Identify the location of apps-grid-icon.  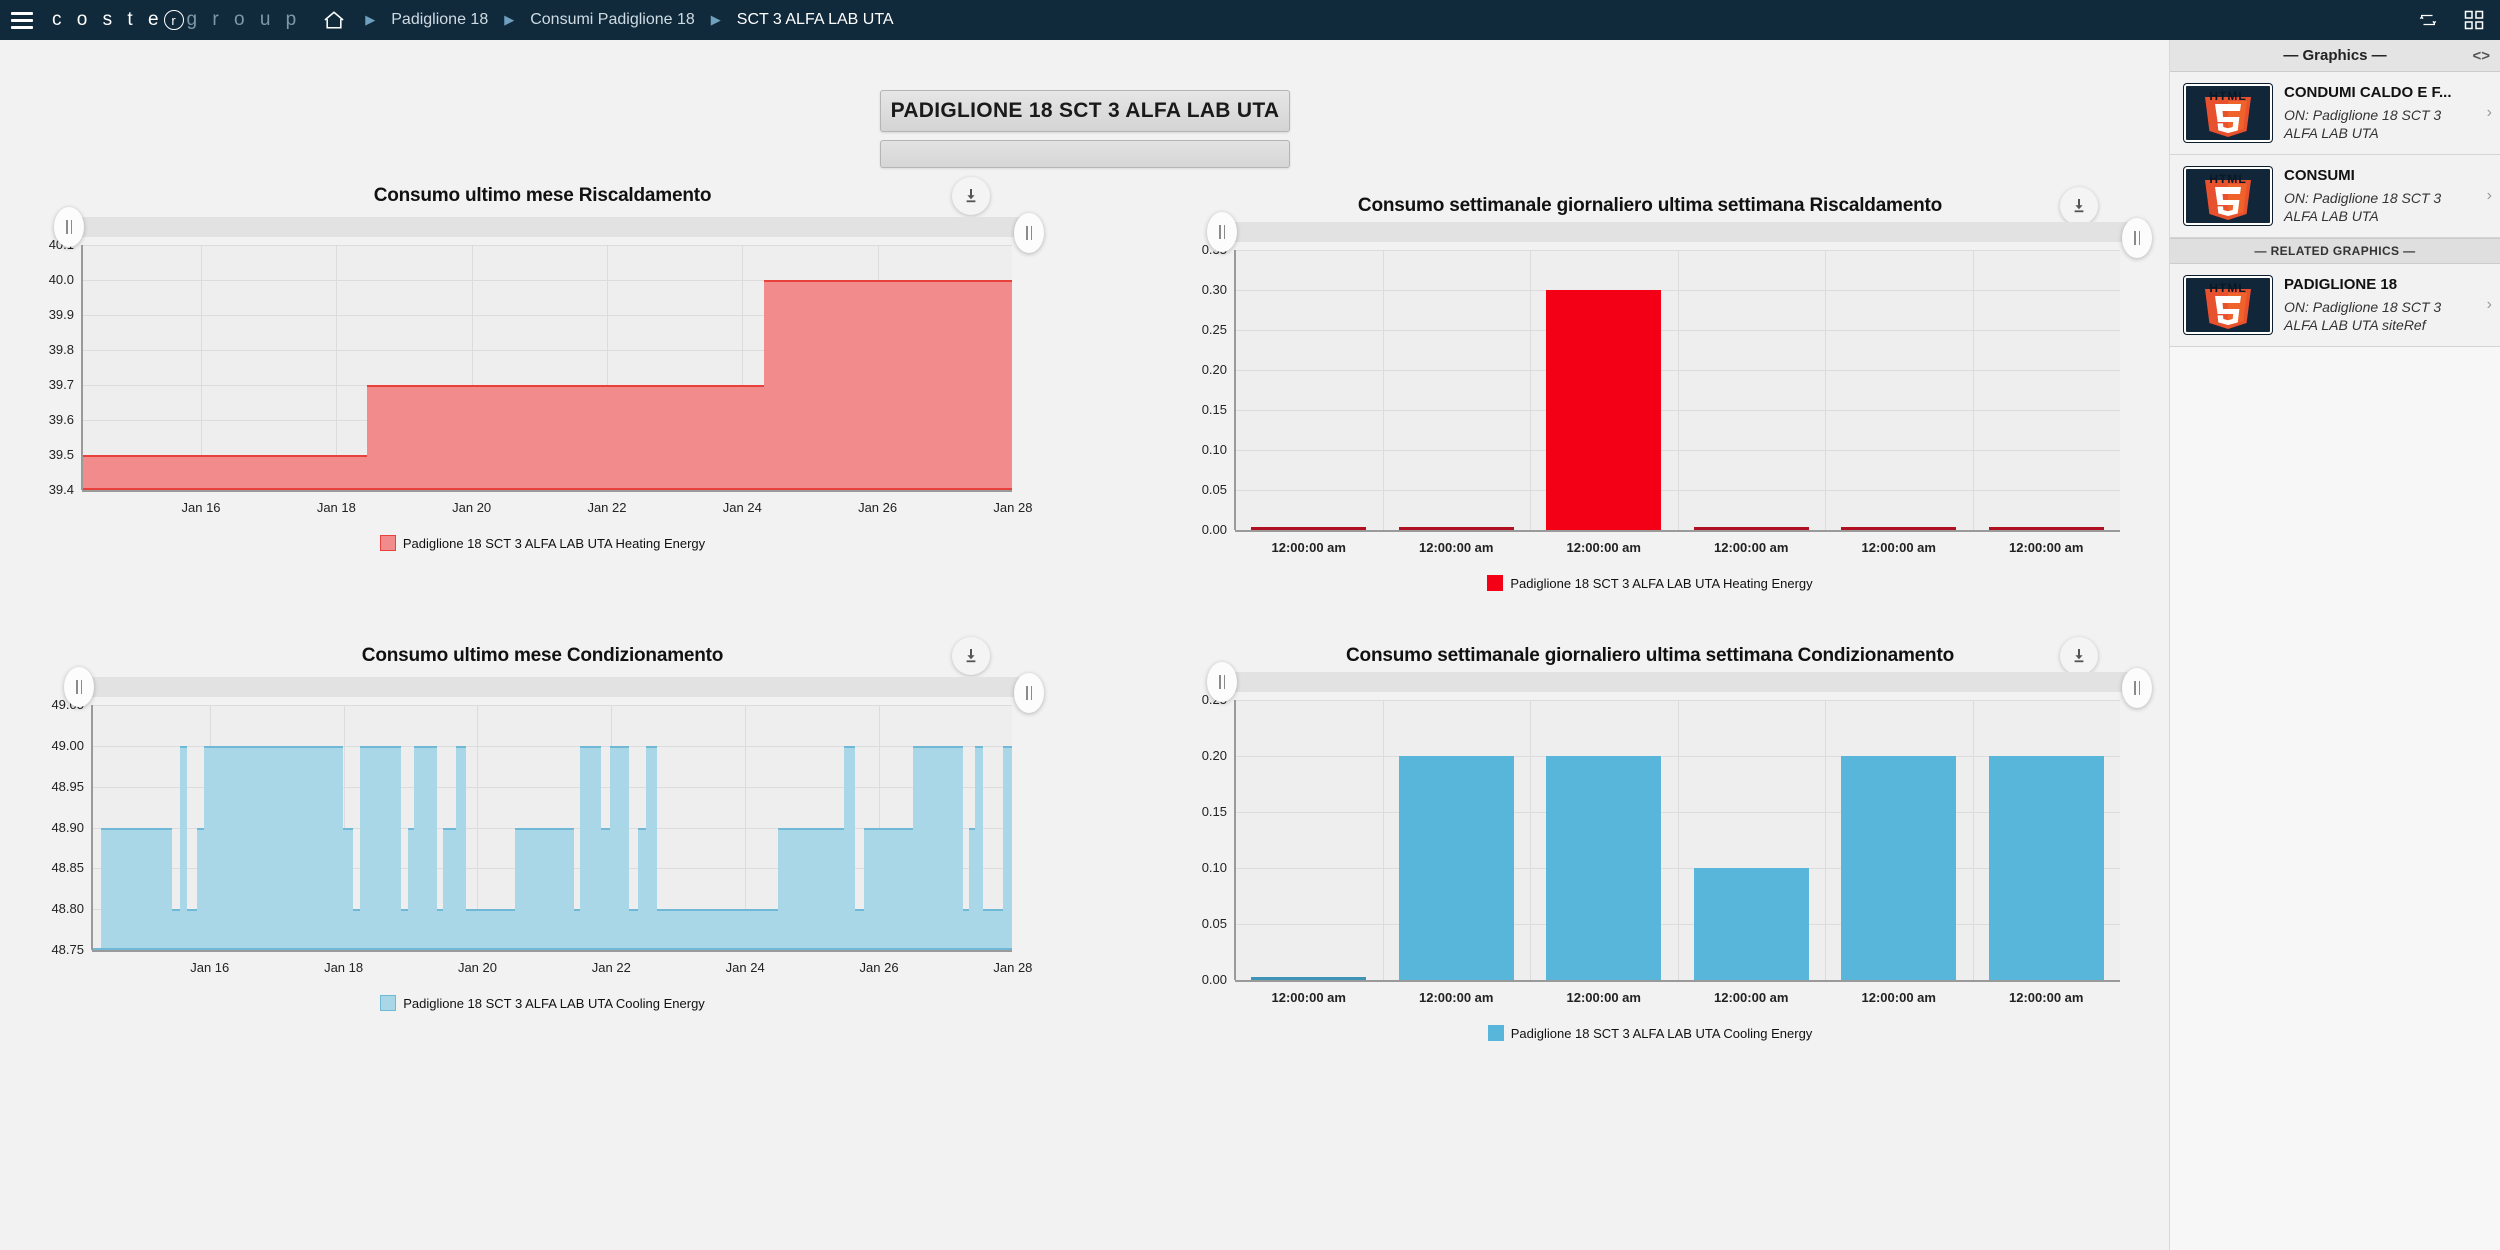
(2474, 20).